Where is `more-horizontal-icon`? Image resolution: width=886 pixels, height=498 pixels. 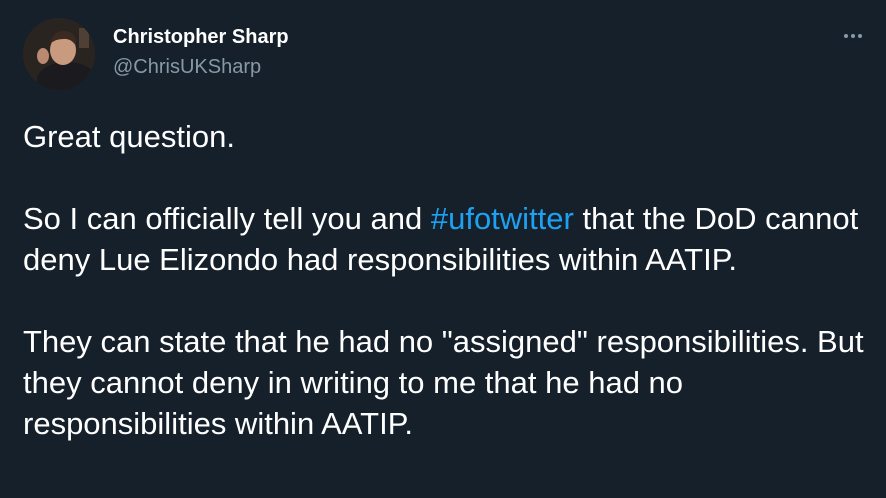 more-horizontal-icon is located at coordinates (846, 36).